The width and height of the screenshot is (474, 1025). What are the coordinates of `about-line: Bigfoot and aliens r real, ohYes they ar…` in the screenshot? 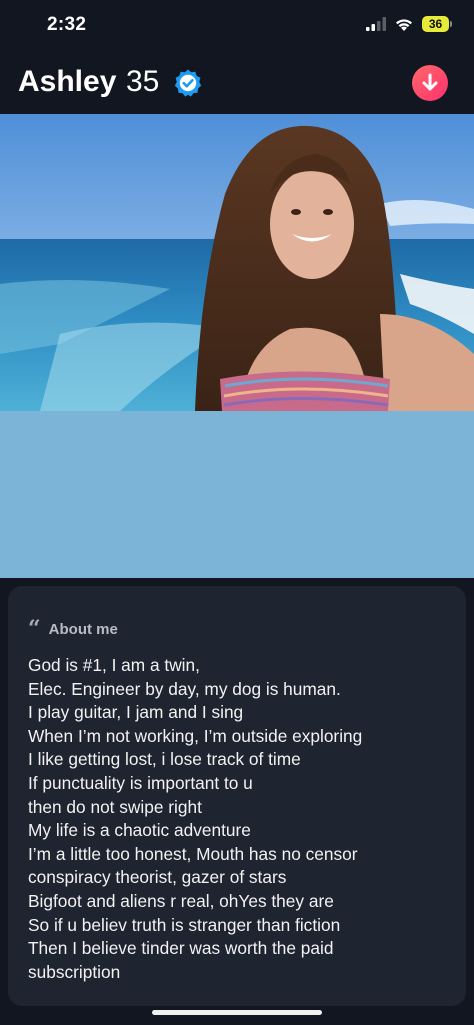 It's located at (181, 900).